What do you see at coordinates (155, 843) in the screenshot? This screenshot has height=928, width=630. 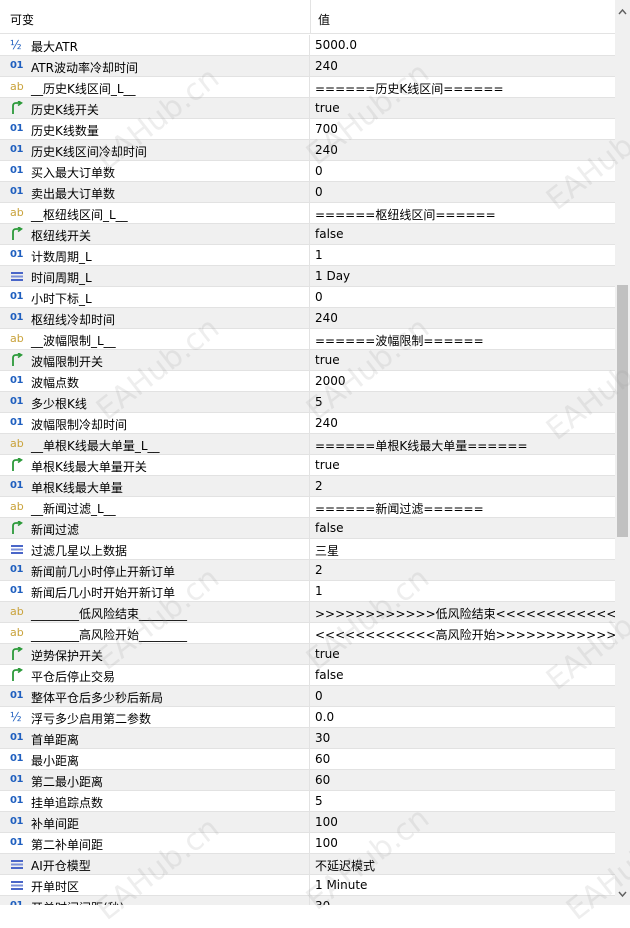 I see `name-cell: 01 第二补单间距` at bounding box center [155, 843].